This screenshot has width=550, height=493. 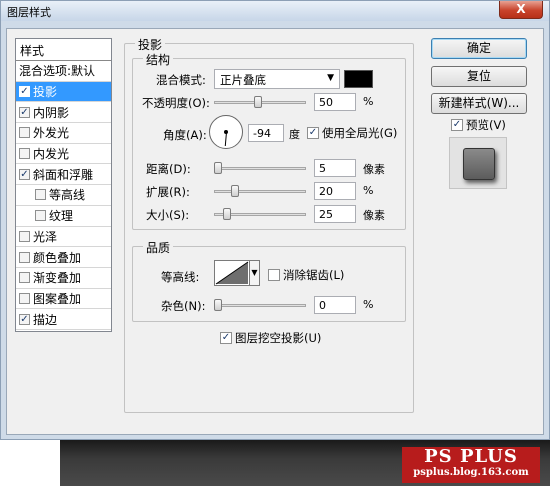 I want to click on style-preview, so click(x=478, y=163).